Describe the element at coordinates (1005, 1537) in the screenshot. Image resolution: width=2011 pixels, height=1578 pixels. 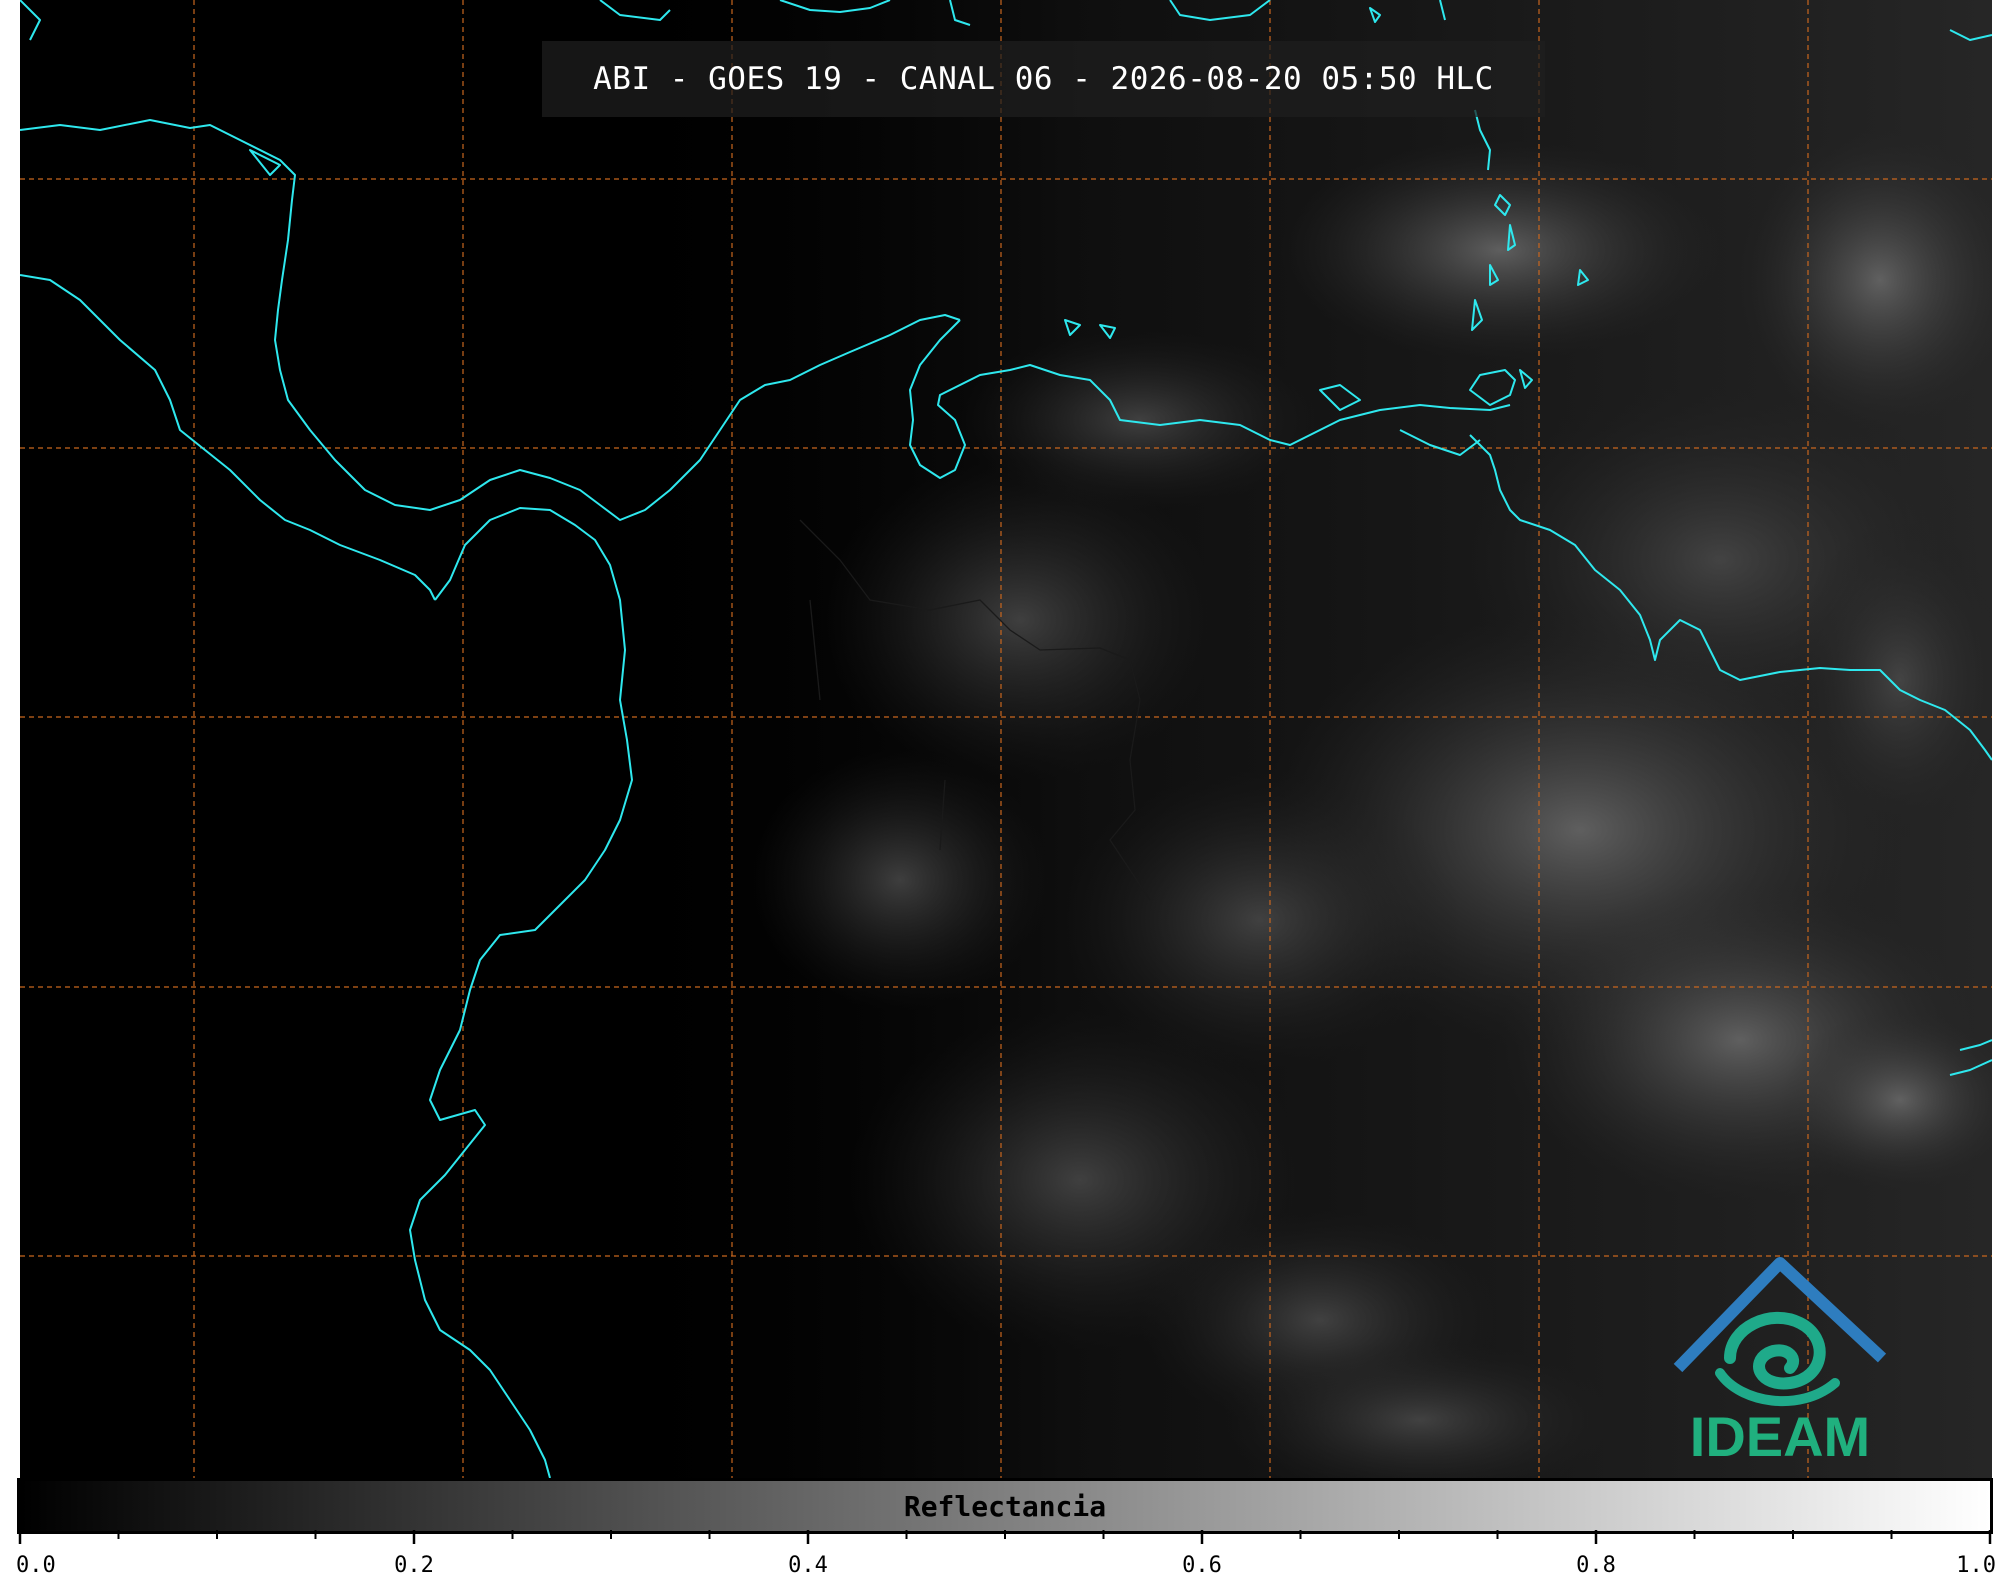
I see `colorbar-ticks` at that location.